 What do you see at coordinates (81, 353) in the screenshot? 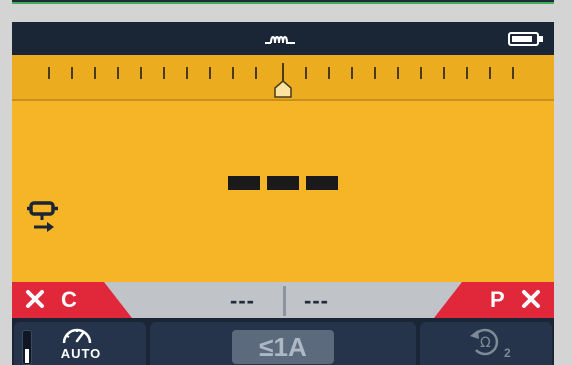
I see `auto-label: AUTO` at bounding box center [81, 353].